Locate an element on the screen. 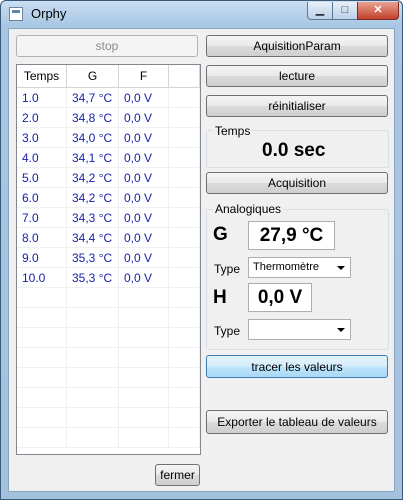 The image size is (403, 500). channel-g-value: 27,9 °C is located at coordinates (291, 235).